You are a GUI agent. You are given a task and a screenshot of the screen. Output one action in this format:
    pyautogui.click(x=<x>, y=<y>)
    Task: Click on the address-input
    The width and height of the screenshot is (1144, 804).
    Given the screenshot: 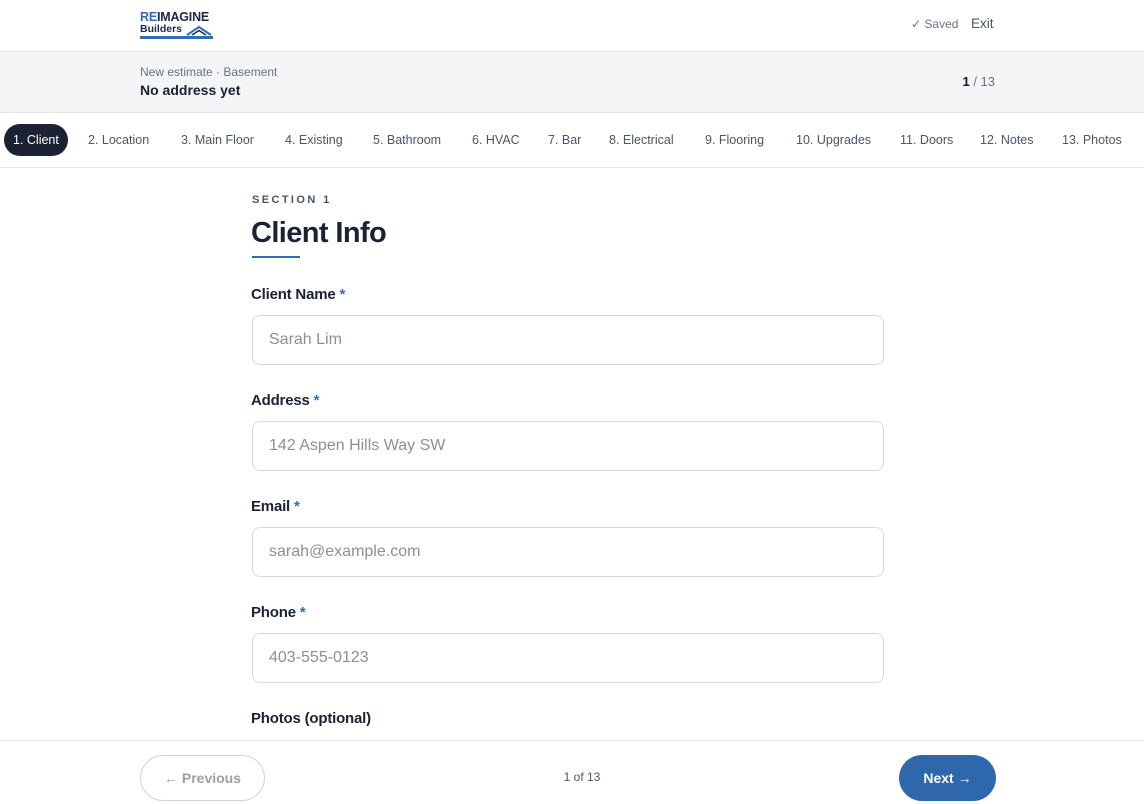 What is the action you would take?
    pyautogui.click(x=568, y=446)
    